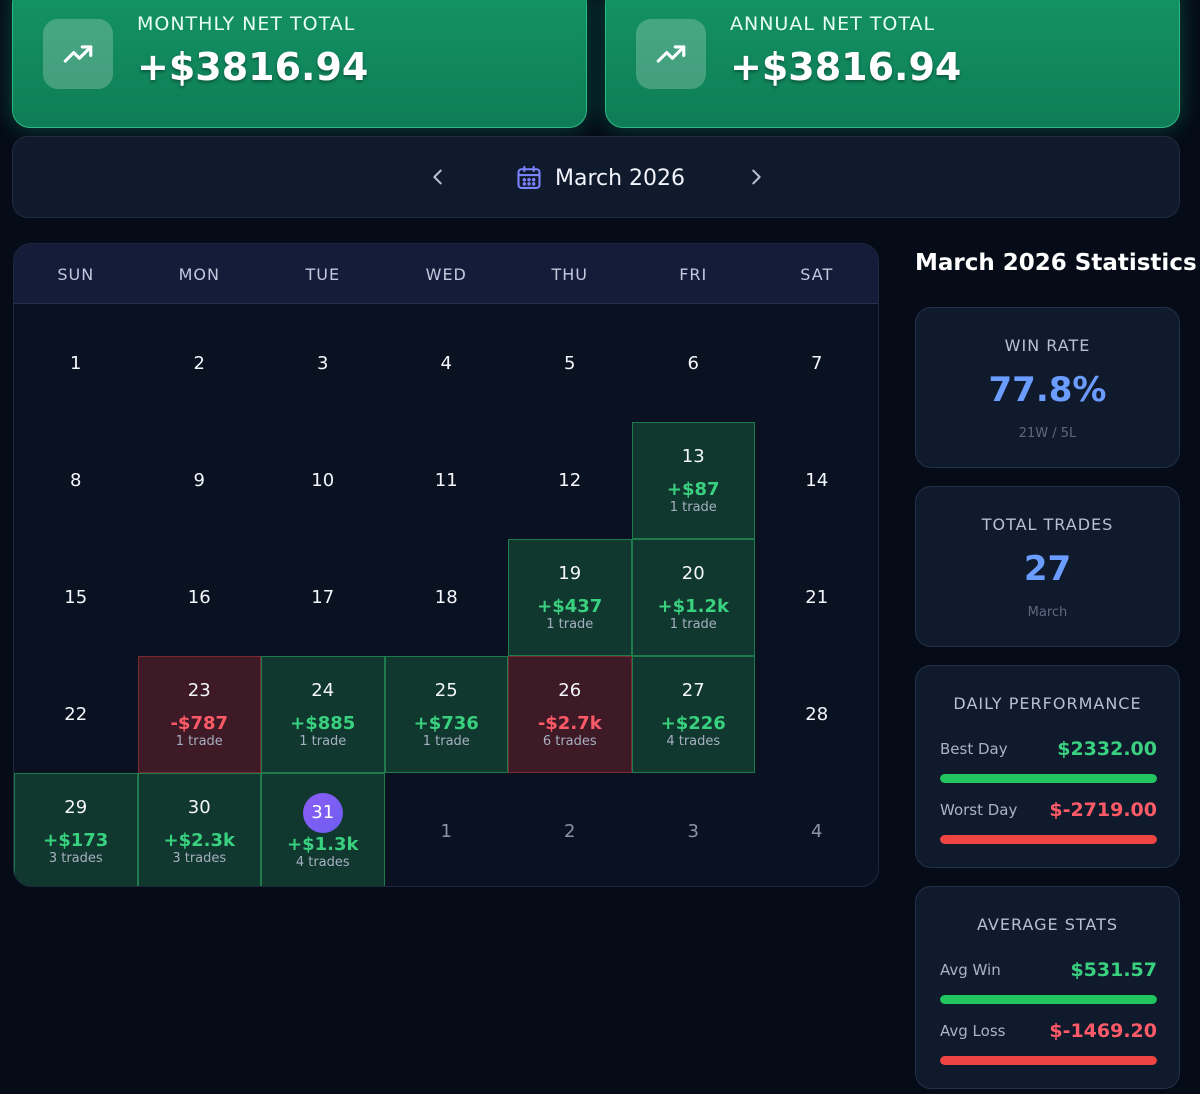 The image size is (1200, 1094). I want to click on day-pnl: +$173, so click(76, 840).